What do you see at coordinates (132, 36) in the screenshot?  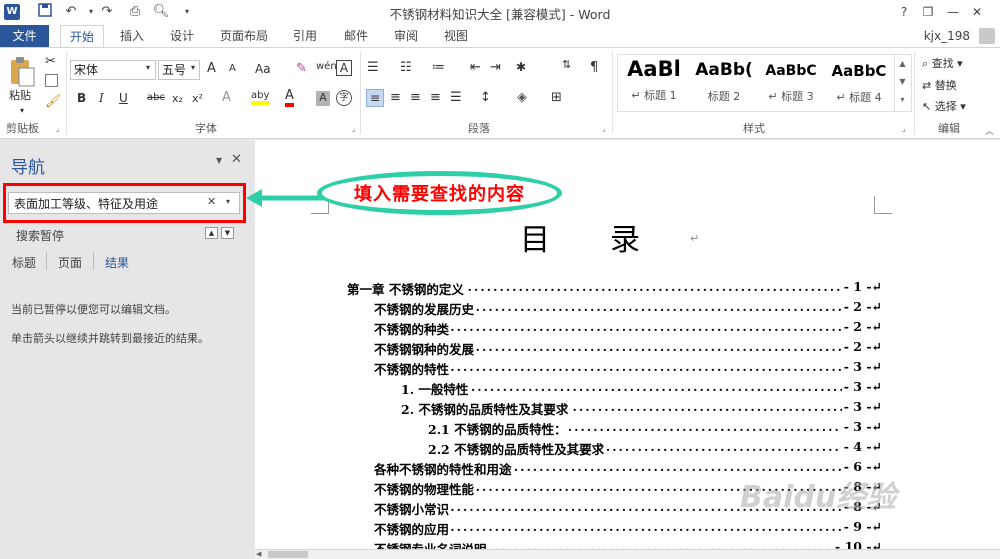 I see `tab-insert: 插入` at bounding box center [132, 36].